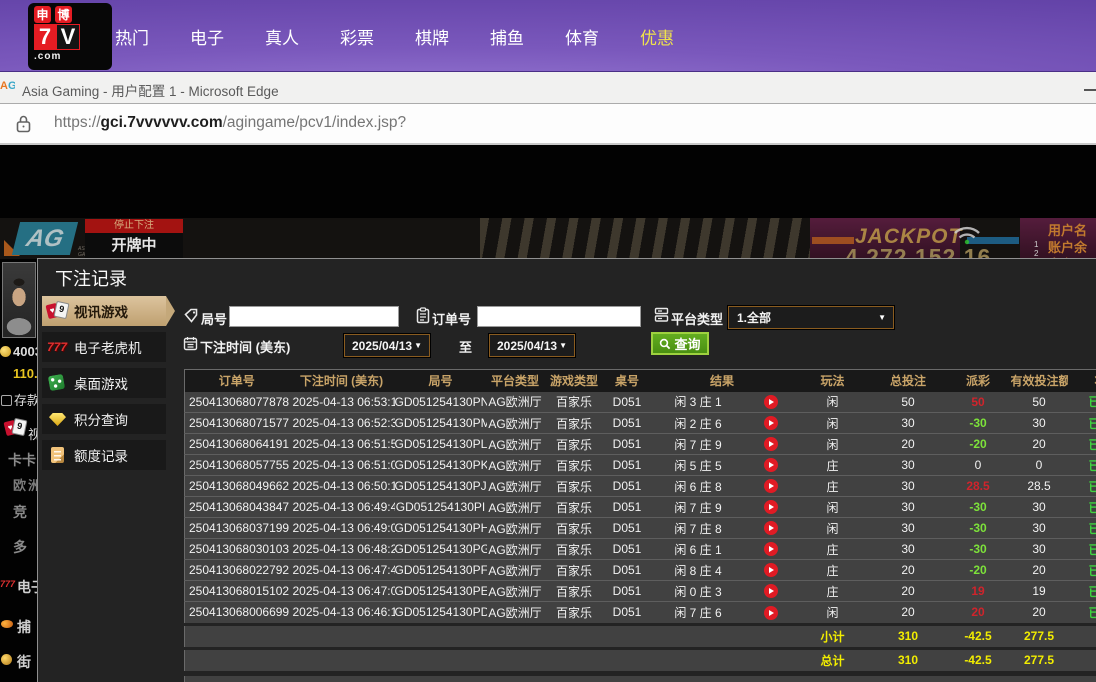  Describe the element at coordinates (452, 319) in the screenshot. I see `order-label: 订单号` at that location.